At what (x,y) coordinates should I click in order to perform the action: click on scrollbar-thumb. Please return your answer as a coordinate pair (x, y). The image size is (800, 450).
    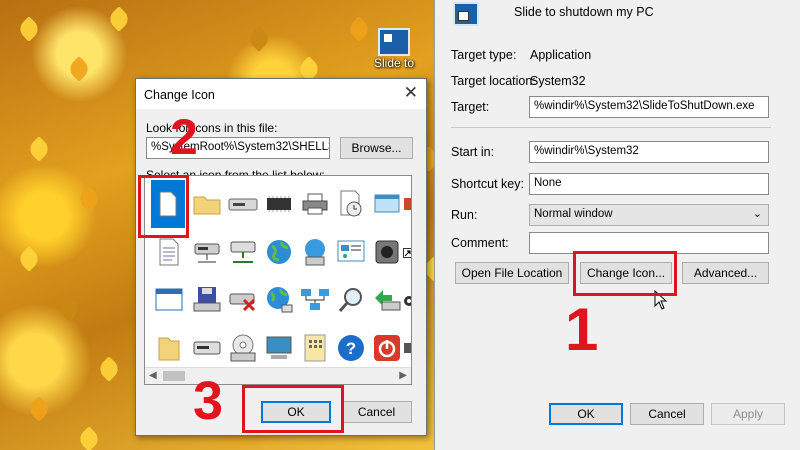
    Looking at the image, I should click on (174, 376).